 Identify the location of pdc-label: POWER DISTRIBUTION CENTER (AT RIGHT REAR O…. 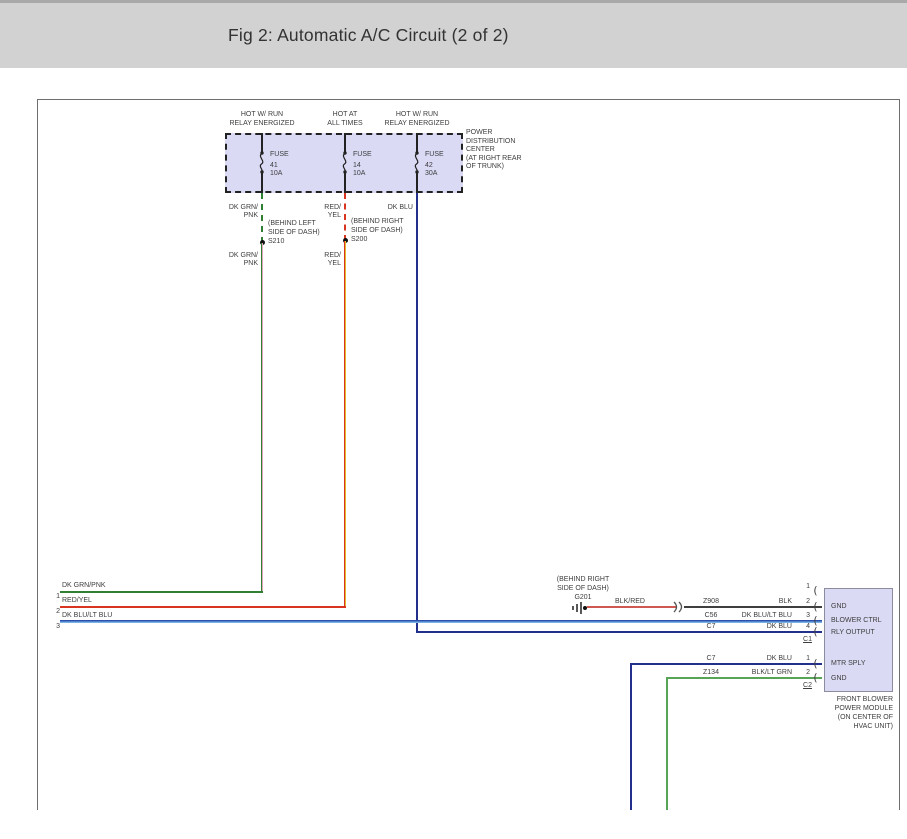
(494, 150).